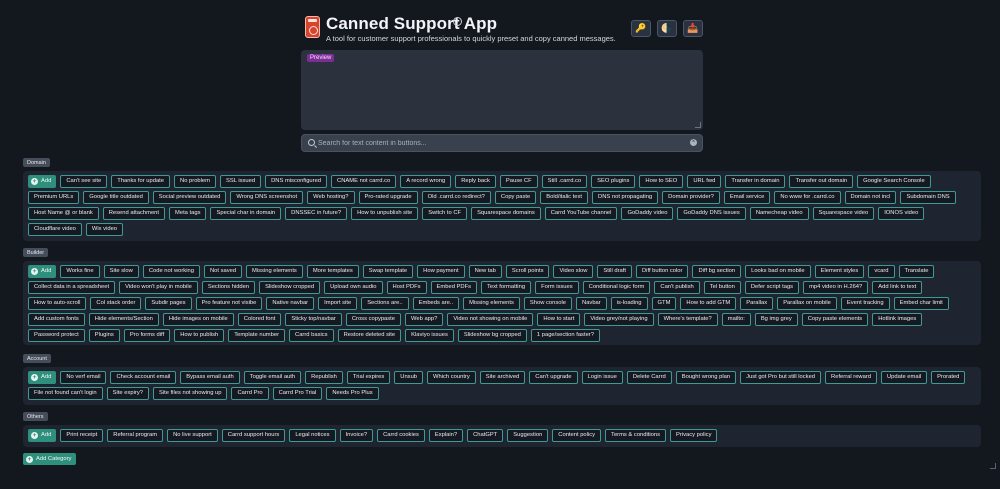  Describe the element at coordinates (406, 287) in the screenshot. I see `canned-message-button: Host PDFs` at that location.